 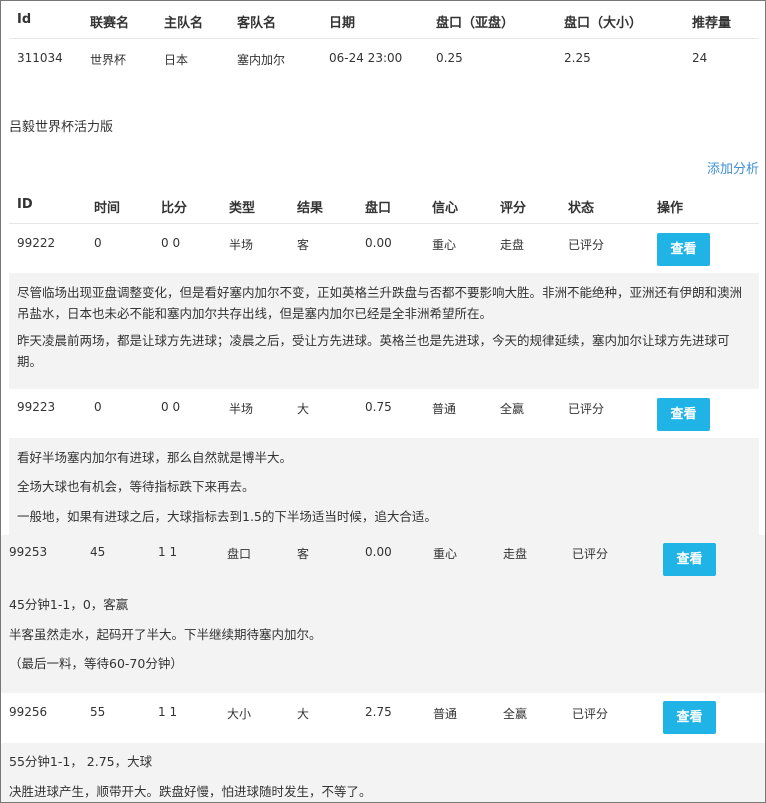 I want to click on cell-time: 45, so click(x=98, y=552).